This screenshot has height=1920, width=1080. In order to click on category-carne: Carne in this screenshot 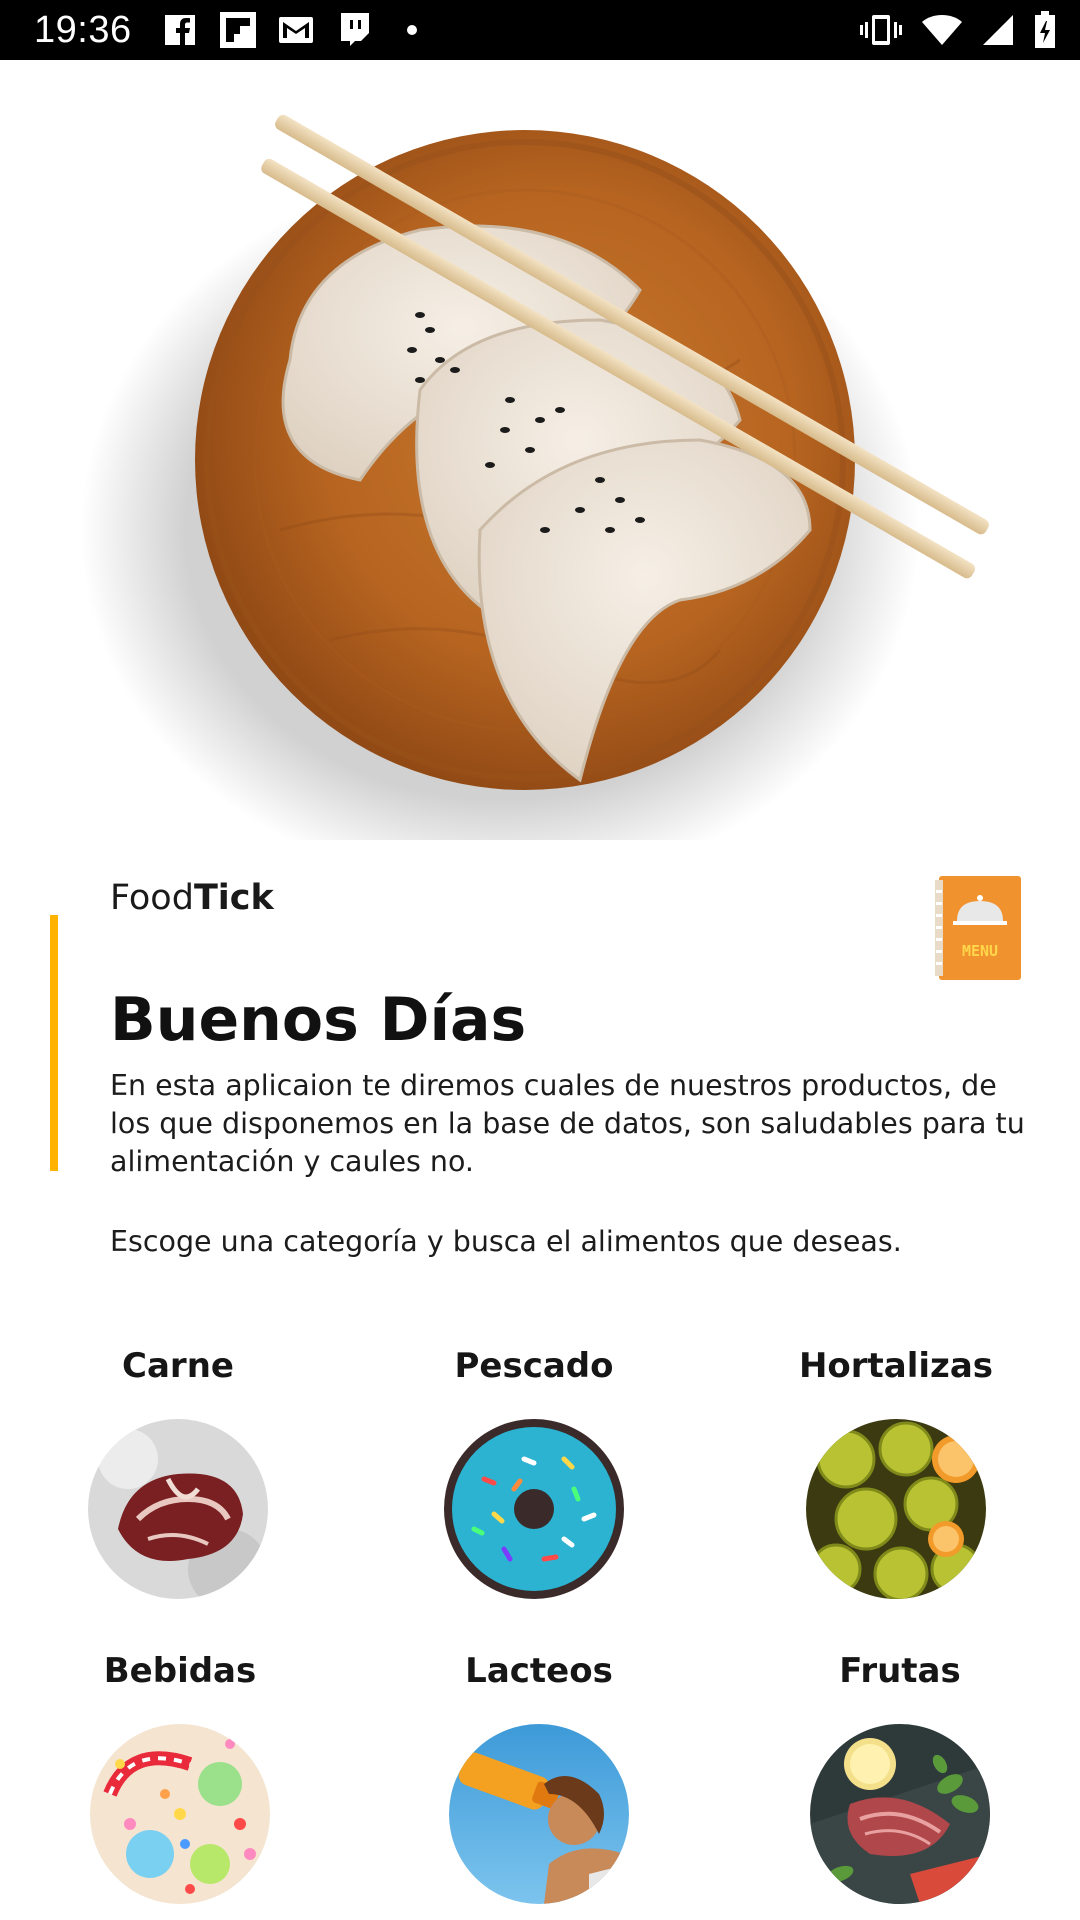, I will do `click(178, 1470)`.